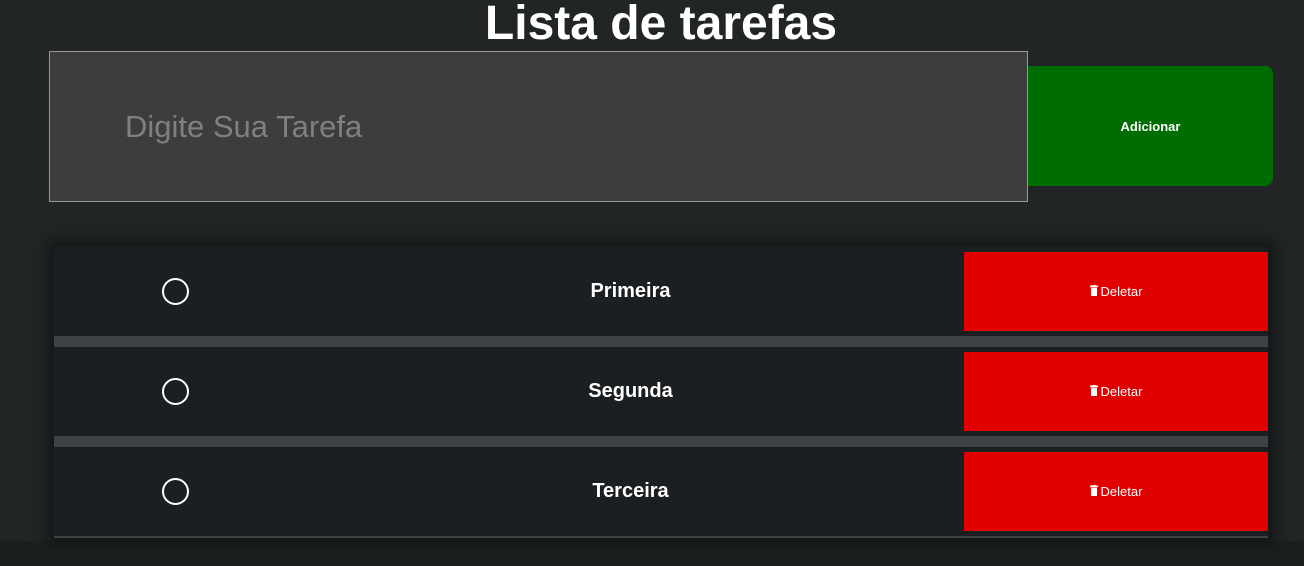 The width and height of the screenshot is (1304, 566). What do you see at coordinates (661, 25) in the screenshot?
I see `page-title: Lista de tarefas` at bounding box center [661, 25].